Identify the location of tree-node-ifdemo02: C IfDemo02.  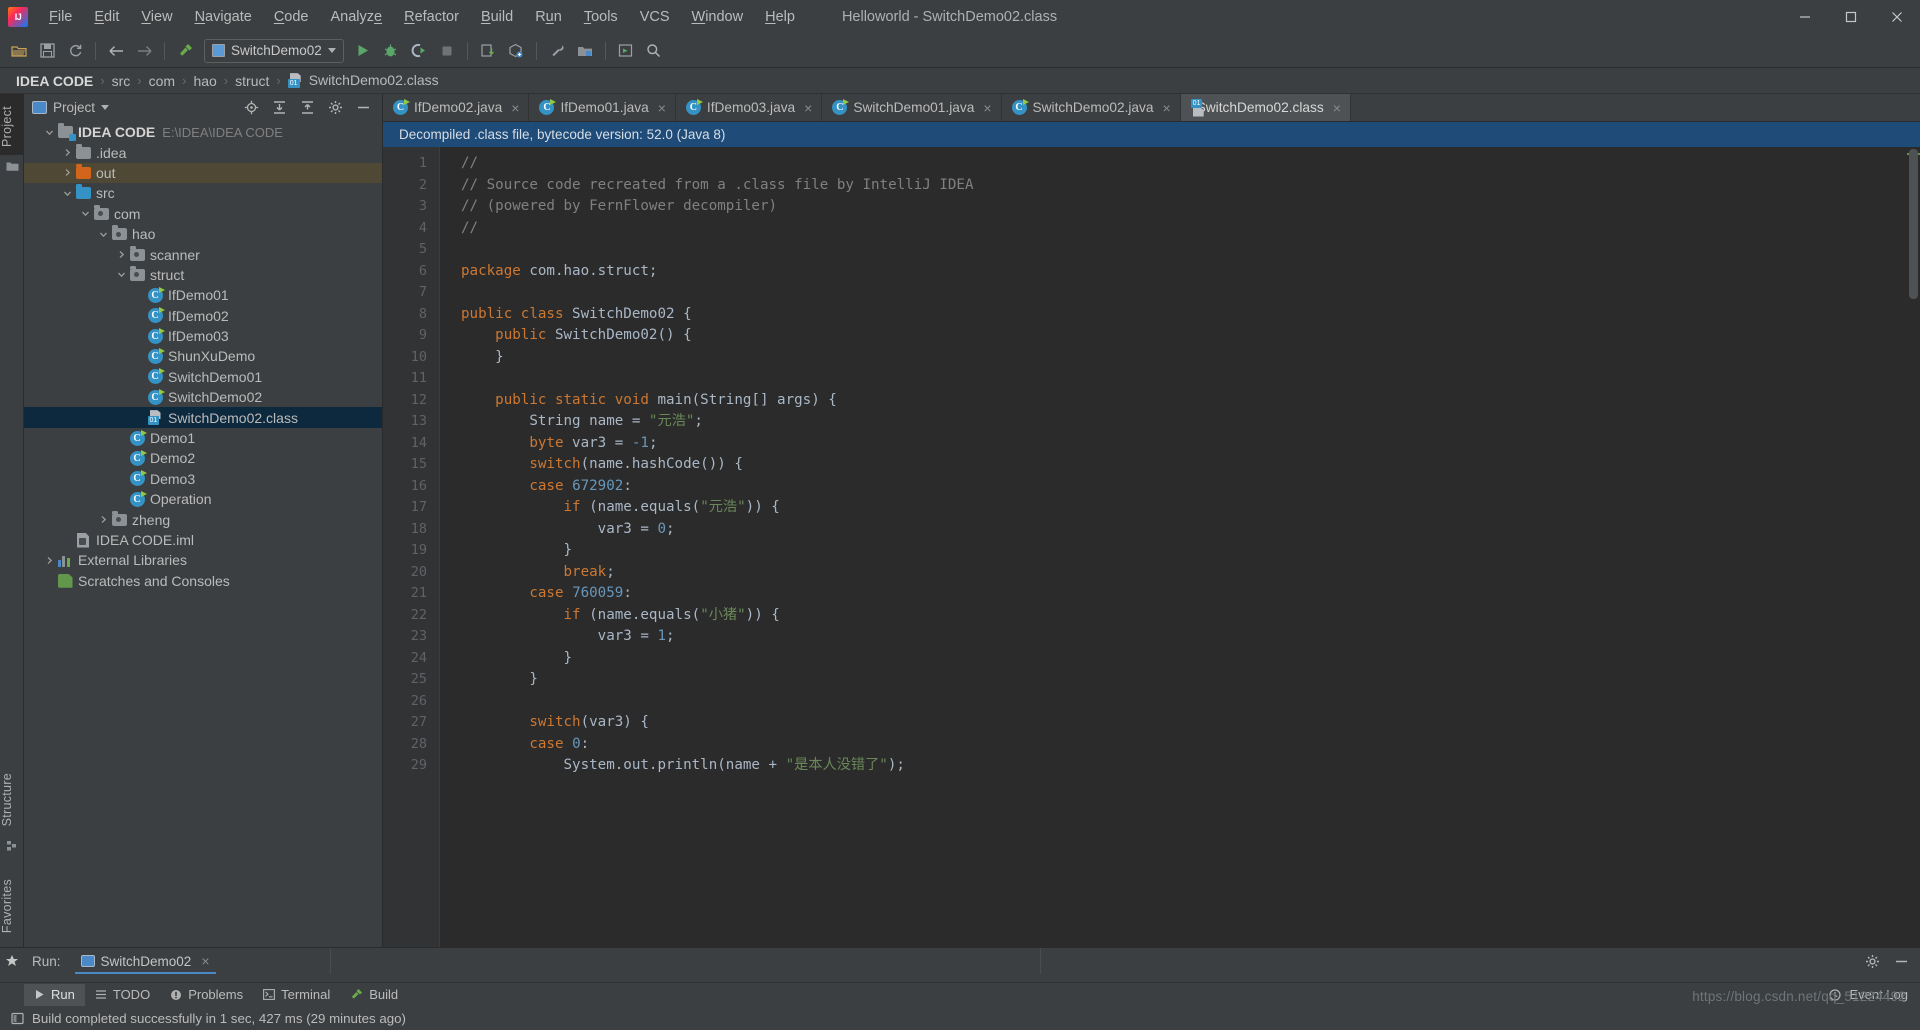
(203, 316).